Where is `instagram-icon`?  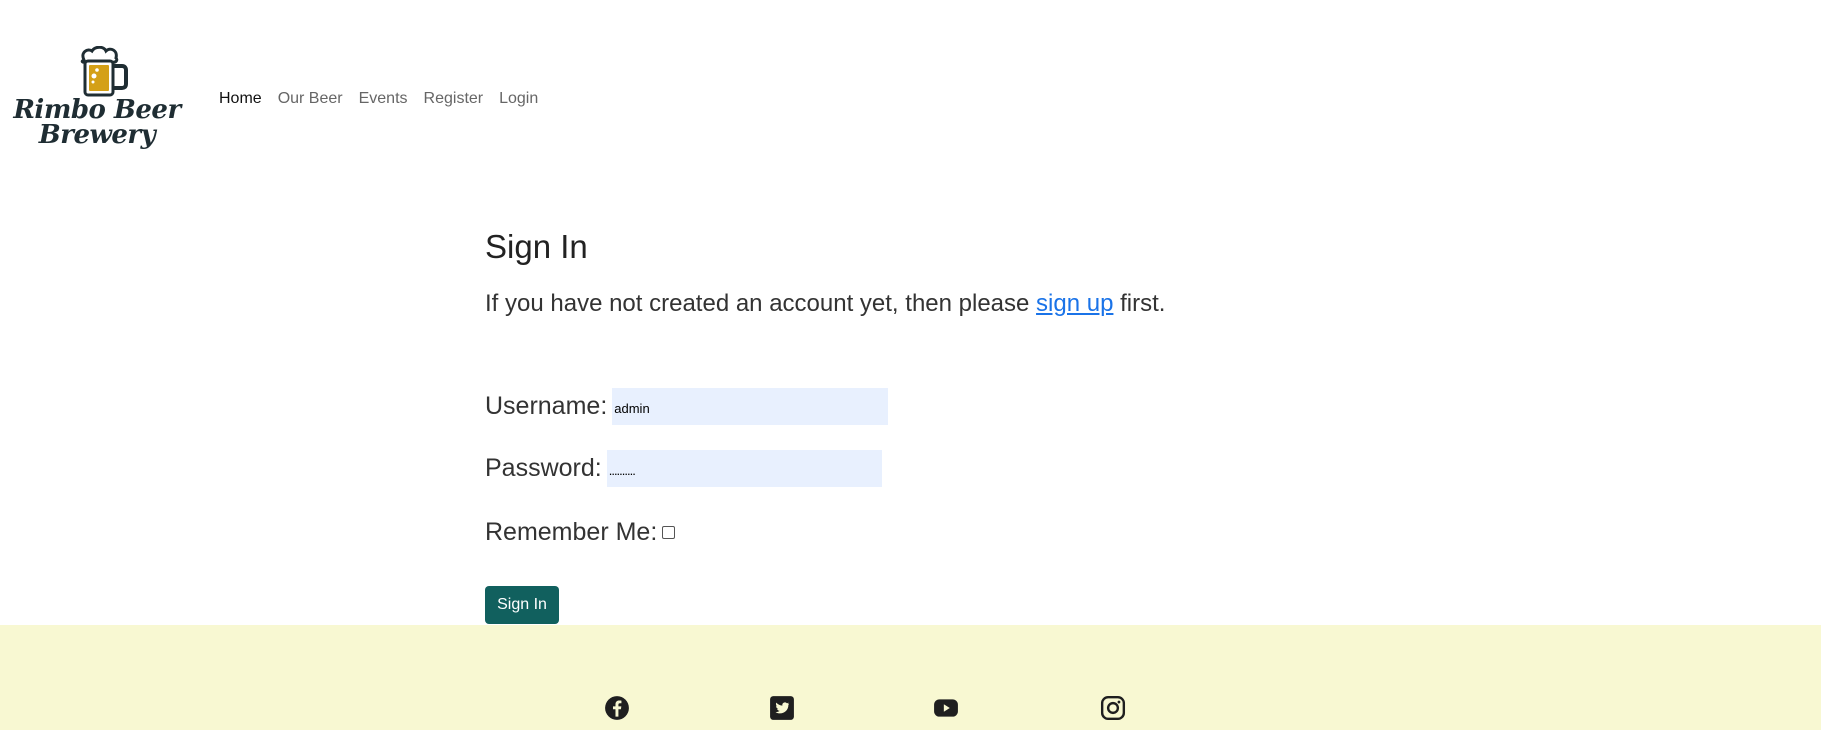
instagram-icon is located at coordinates (1113, 708).